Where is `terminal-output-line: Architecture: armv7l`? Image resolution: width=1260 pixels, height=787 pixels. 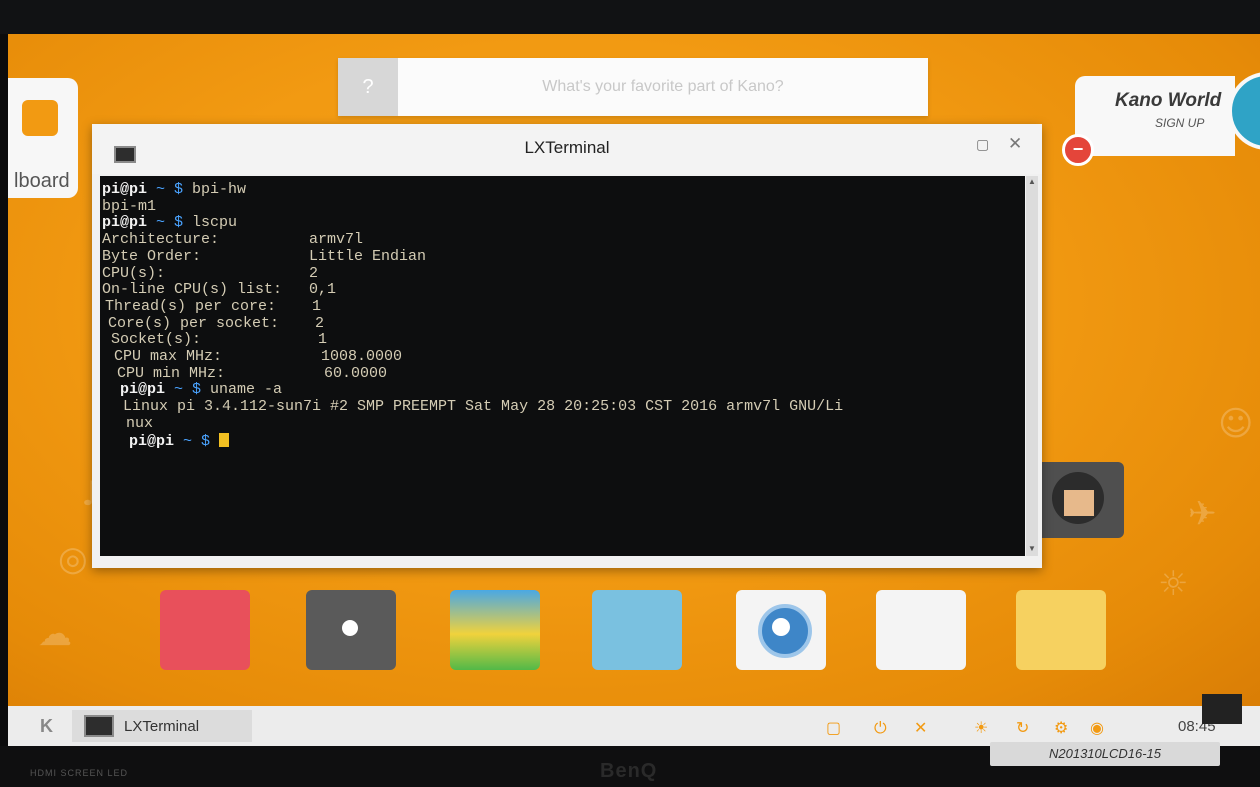
terminal-output-line: Architecture: armv7l is located at coordinates (233, 240).